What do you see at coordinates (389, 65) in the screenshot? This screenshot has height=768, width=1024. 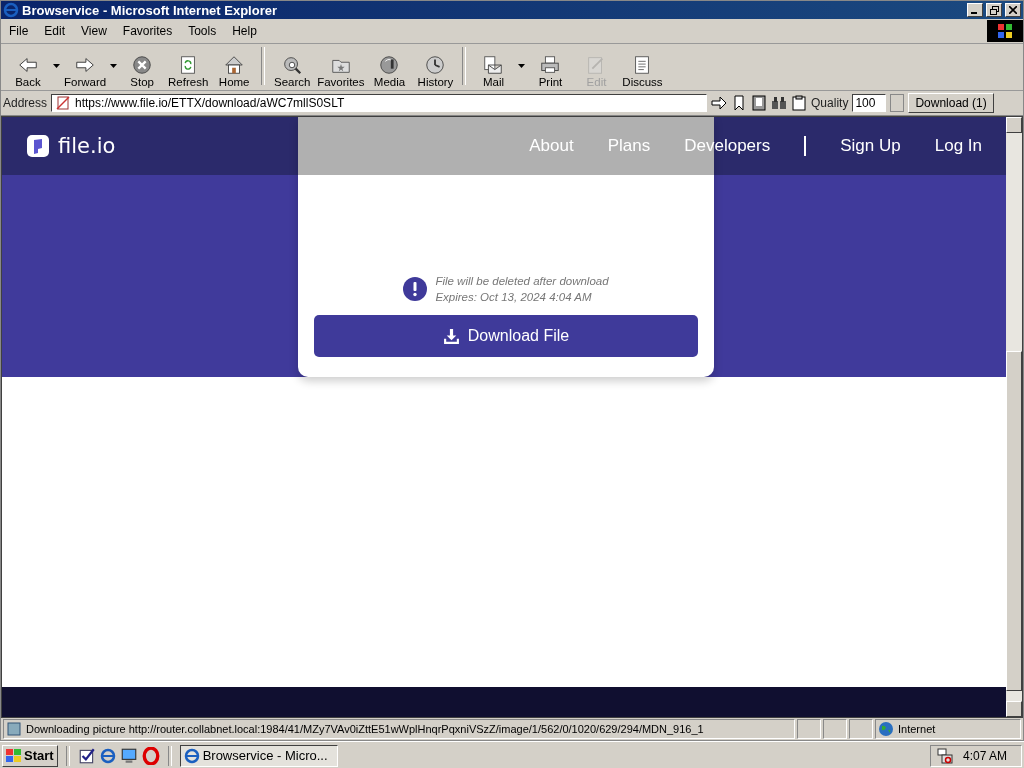 I see `disc-icon` at bounding box center [389, 65].